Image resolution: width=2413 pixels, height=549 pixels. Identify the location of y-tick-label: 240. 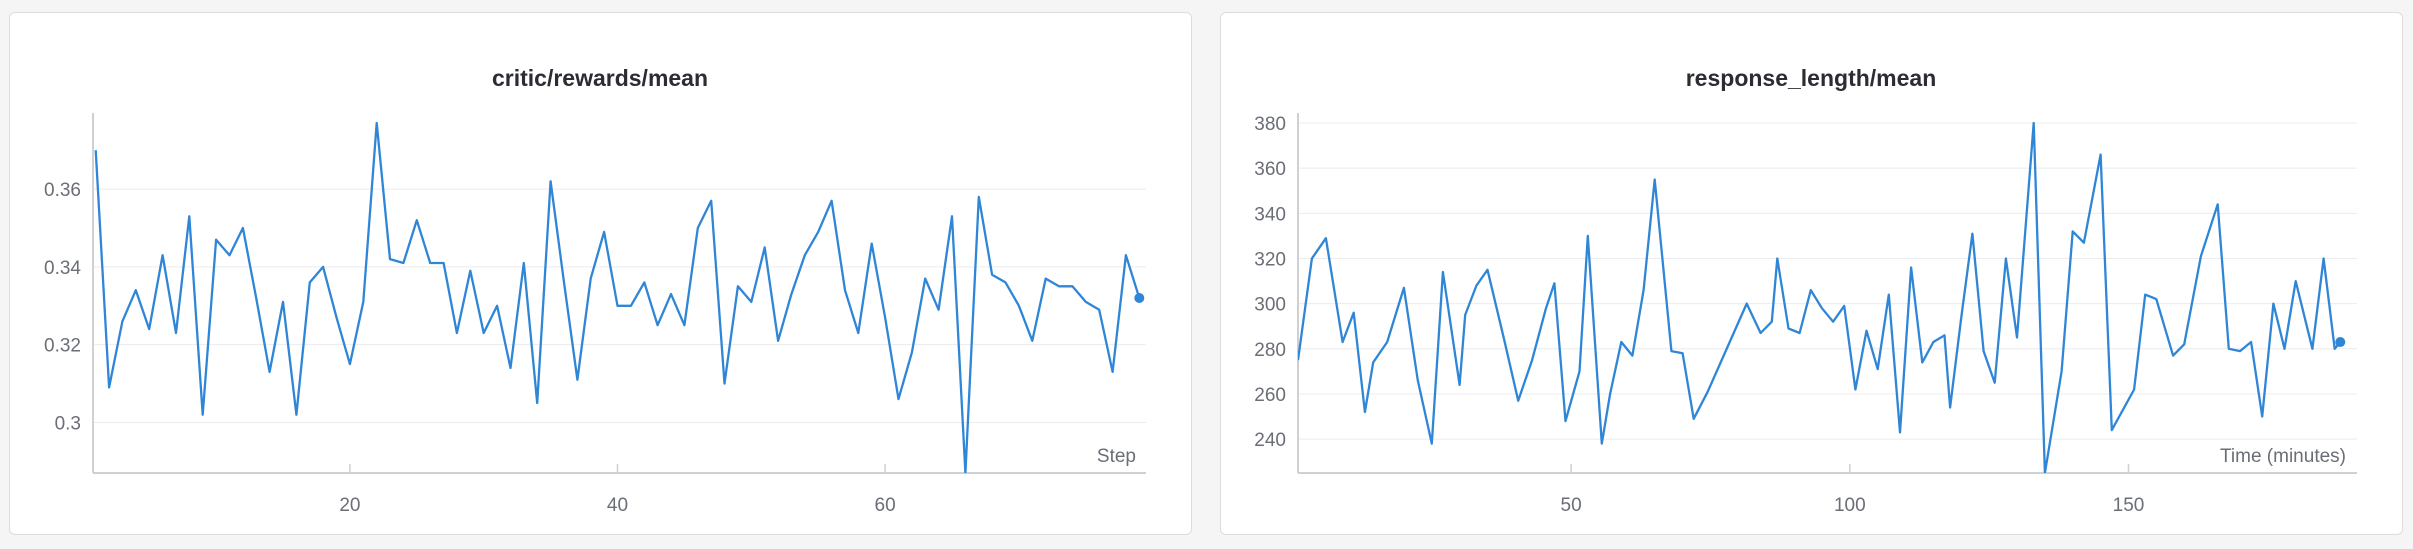
(1270, 440).